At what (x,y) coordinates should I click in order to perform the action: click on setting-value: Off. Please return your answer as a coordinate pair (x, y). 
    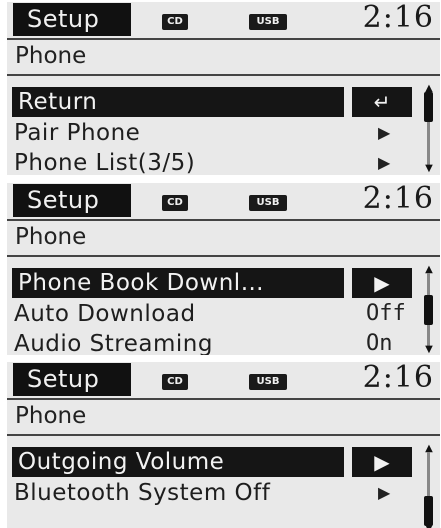
    Looking at the image, I should click on (386, 313).